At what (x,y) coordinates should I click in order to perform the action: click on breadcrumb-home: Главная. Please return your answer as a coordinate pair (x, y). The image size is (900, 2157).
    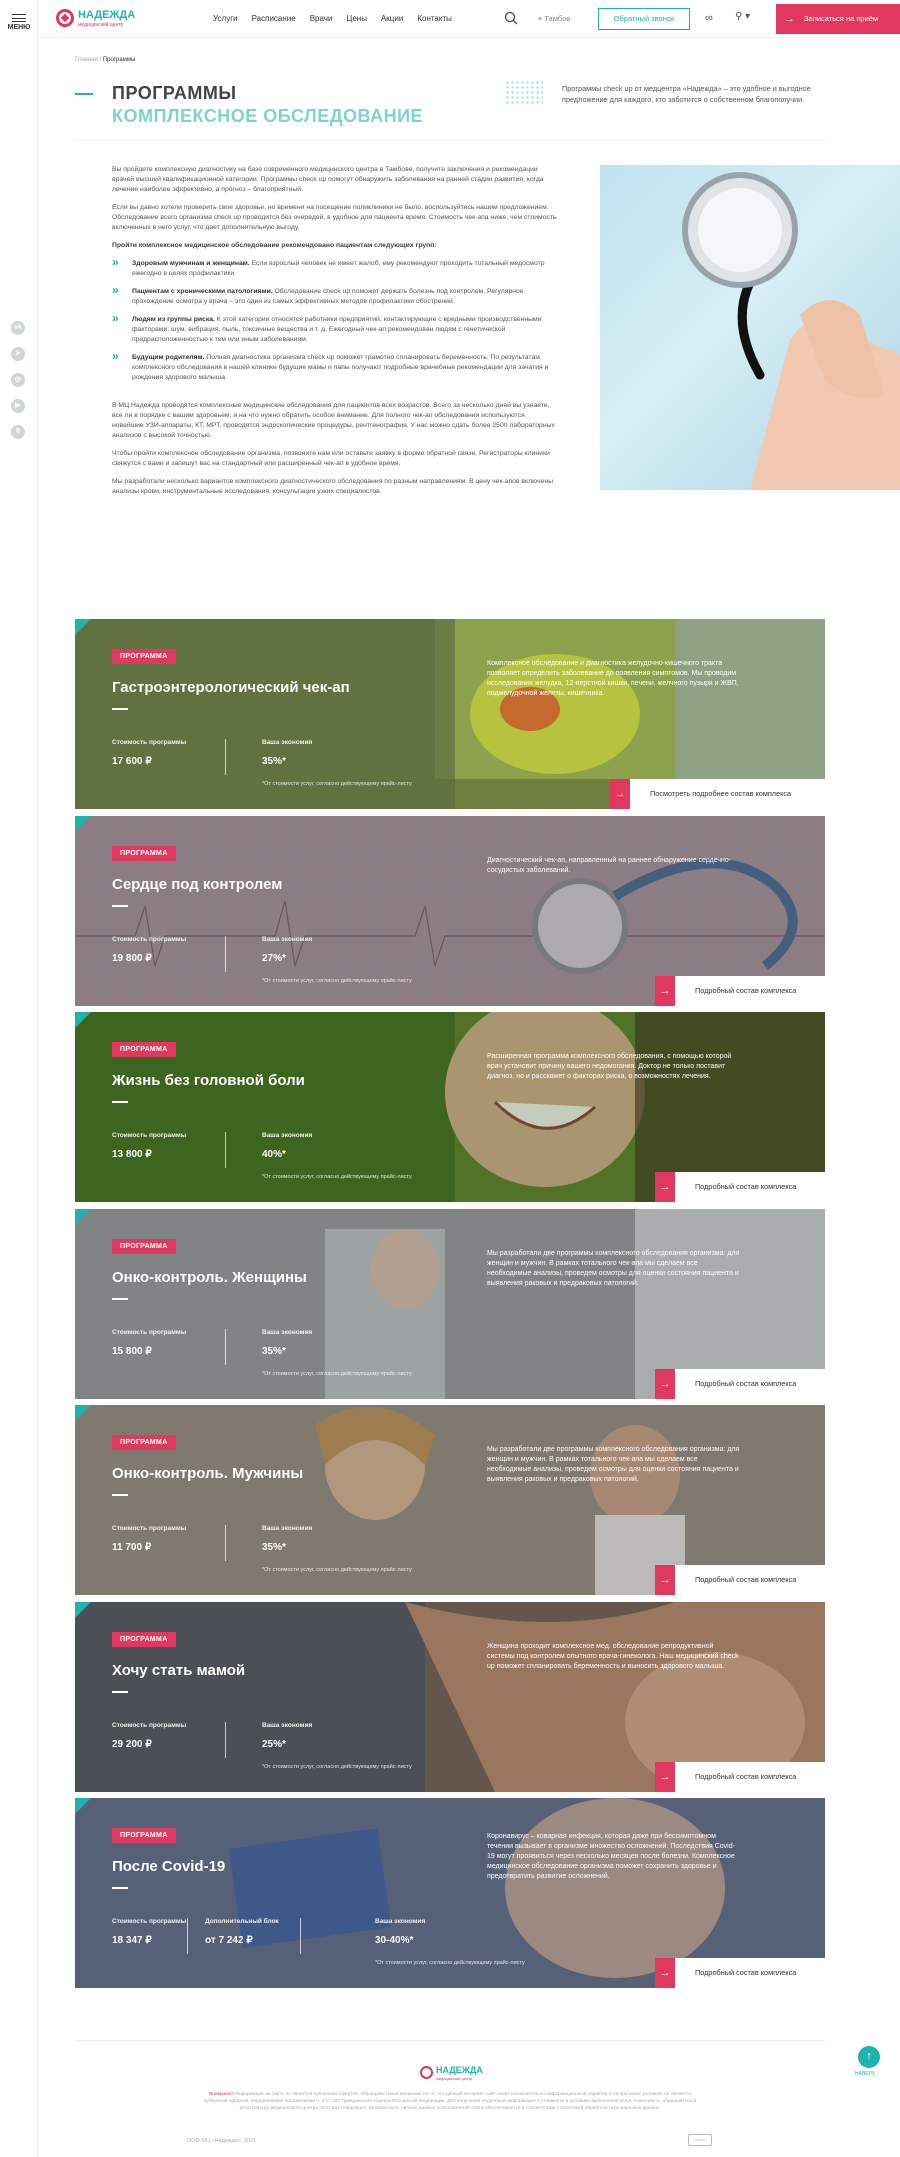
    Looking at the image, I should click on (86, 60).